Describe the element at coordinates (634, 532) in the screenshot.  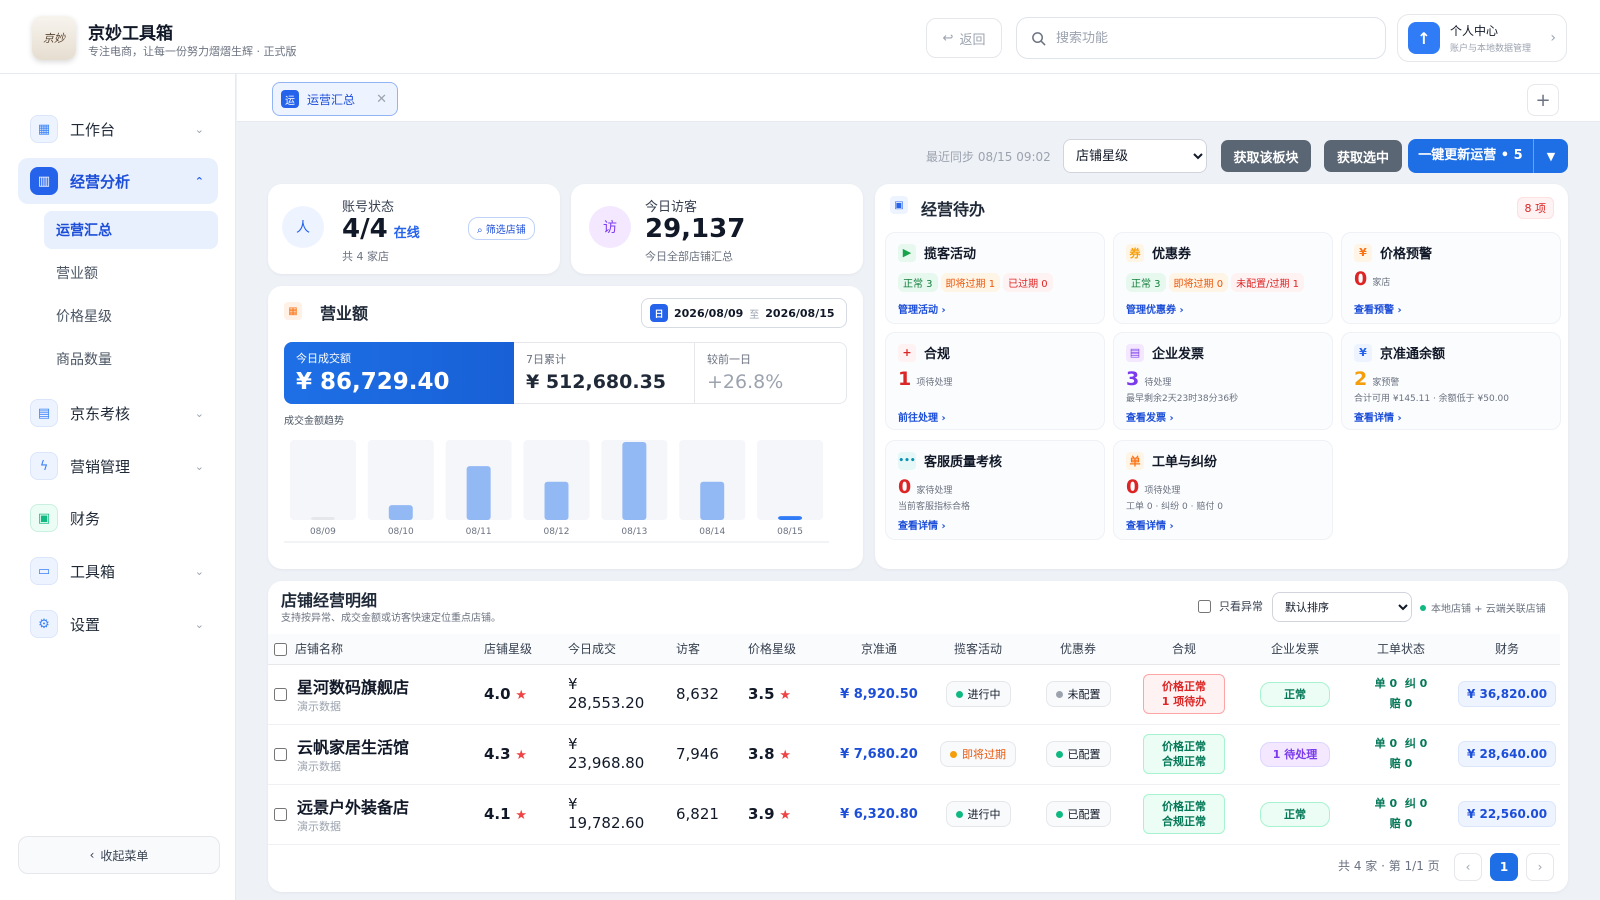
I see `x-tick-label: 08/13` at that location.